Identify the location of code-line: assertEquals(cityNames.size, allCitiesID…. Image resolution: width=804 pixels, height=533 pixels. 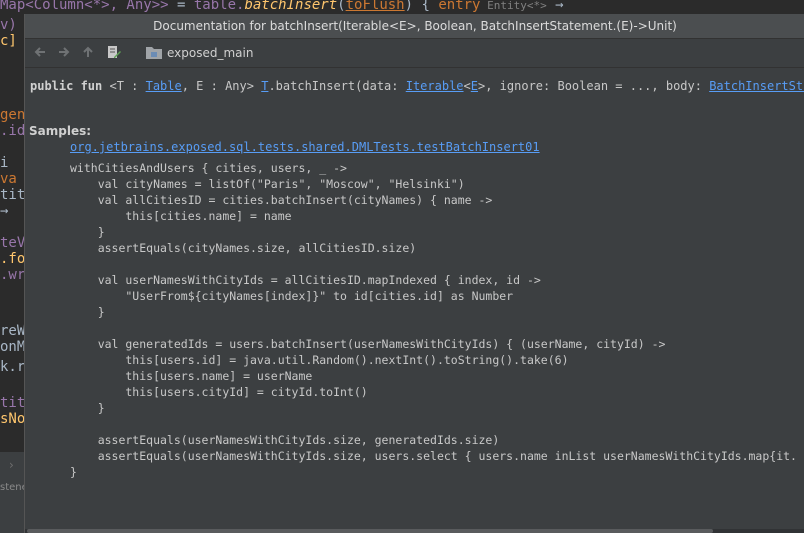
(243, 248).